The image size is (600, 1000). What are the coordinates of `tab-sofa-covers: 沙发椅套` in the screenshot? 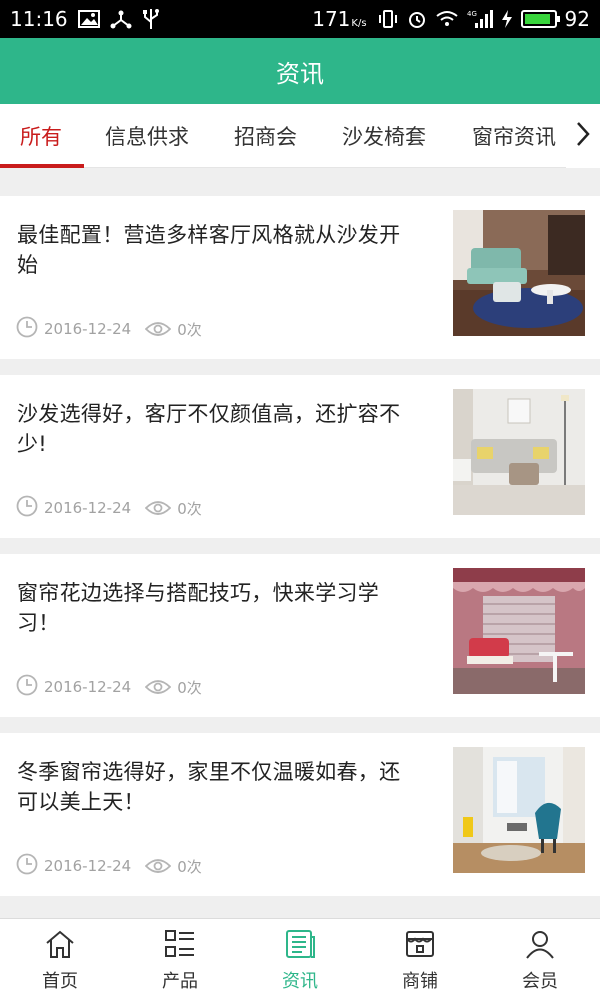 It's located at (384, 136).